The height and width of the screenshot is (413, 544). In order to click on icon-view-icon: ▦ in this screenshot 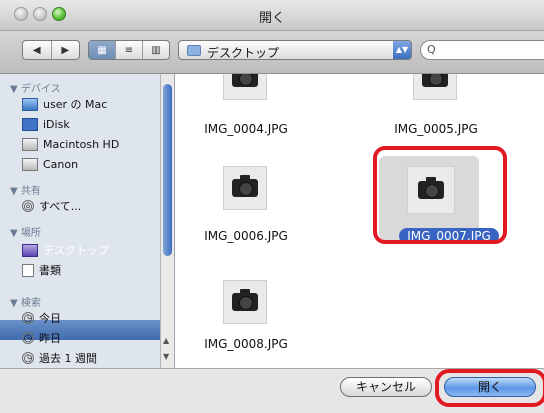, I will do `click(102, 50)`.